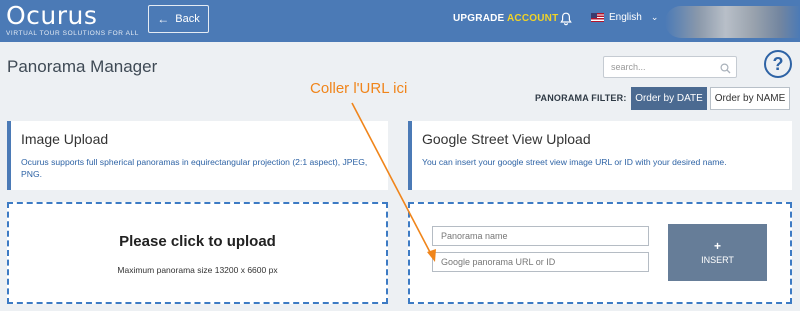 The image size is (800, 311). What do you see at coordinates (197, 241) in the screenshot?
I see `upload-dropzone-title: Please click to upload` at bounding box center [197, 241].